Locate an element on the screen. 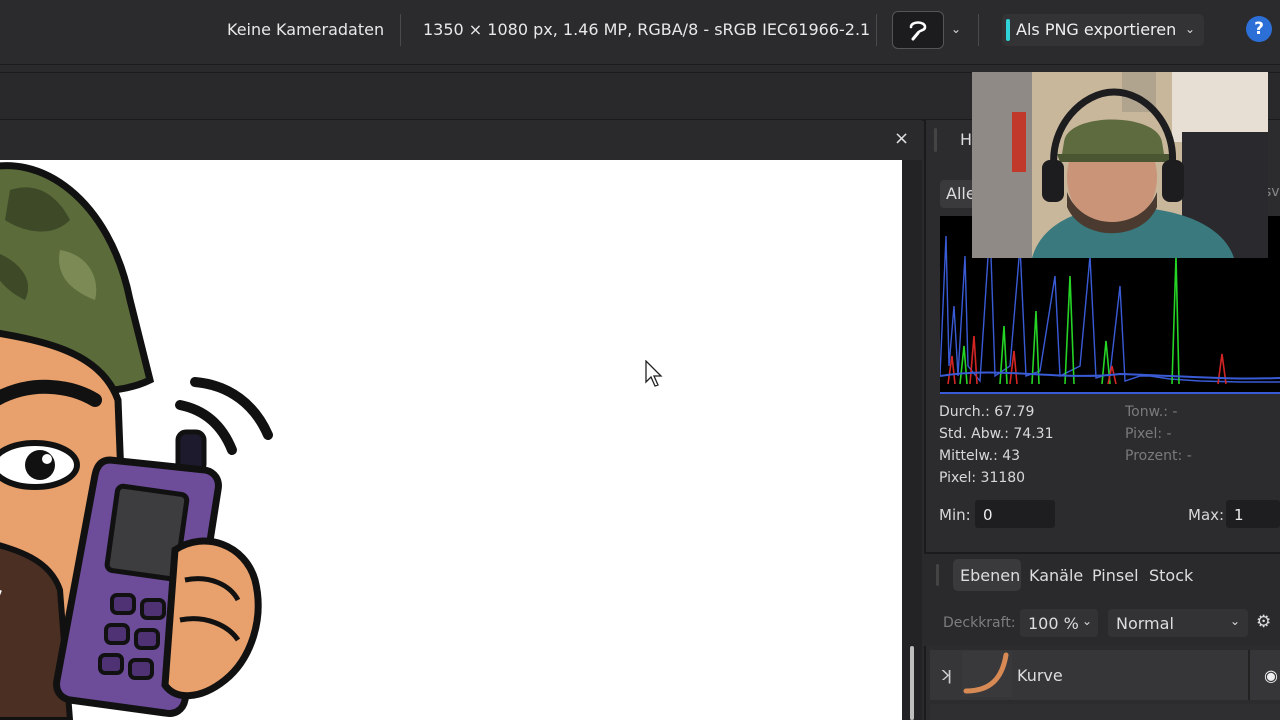  refine-brush-icon is located at coordinates (918, 31).